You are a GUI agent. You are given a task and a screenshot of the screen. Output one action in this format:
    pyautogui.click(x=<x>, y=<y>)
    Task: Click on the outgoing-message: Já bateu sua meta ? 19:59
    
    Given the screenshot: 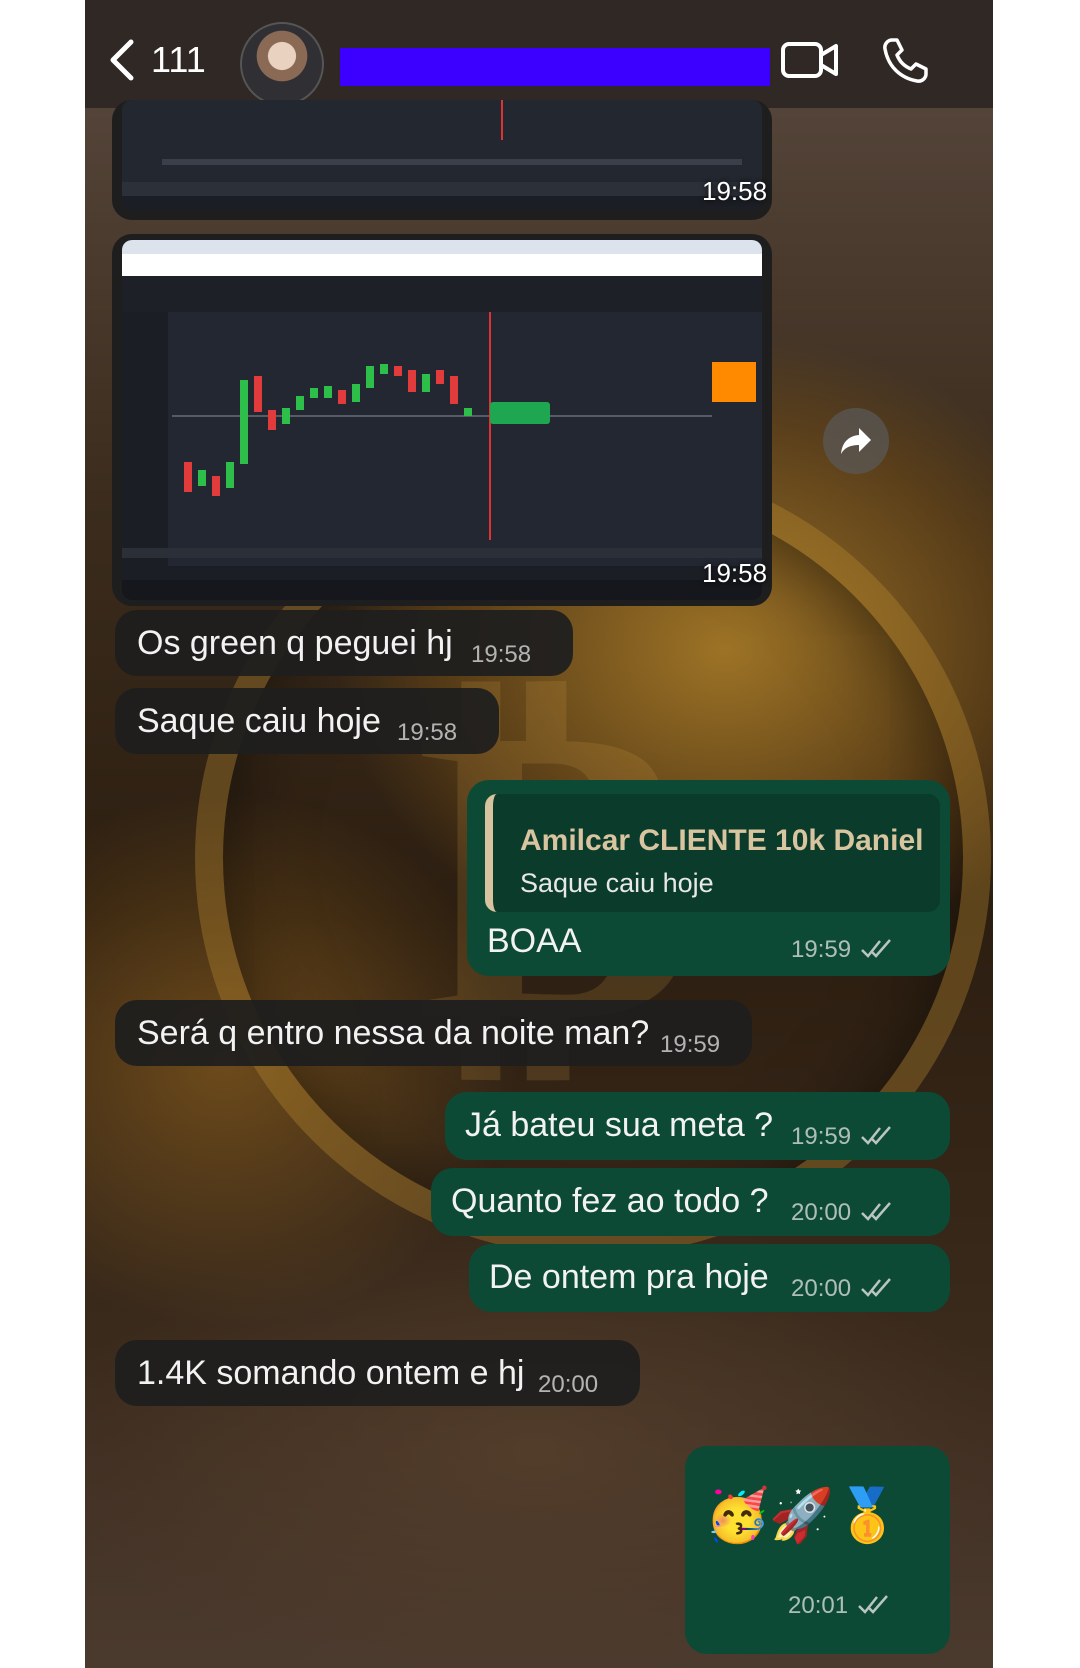 What is the action you would take?
    pyautogui.click(x=697, y=1126)
    